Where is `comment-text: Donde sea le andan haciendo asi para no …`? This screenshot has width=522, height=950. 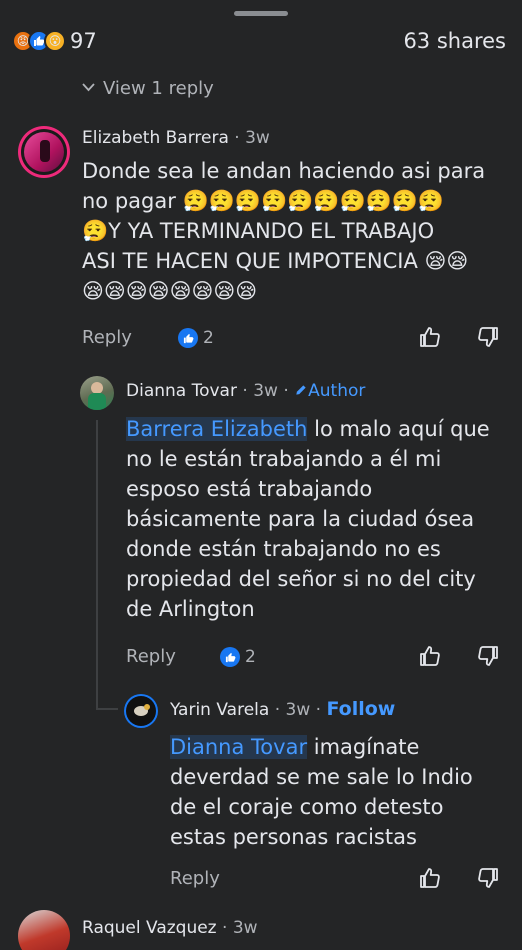 comment-text: Donde sea le andan haciendo asi para no … is located at coordinates (284, 231).